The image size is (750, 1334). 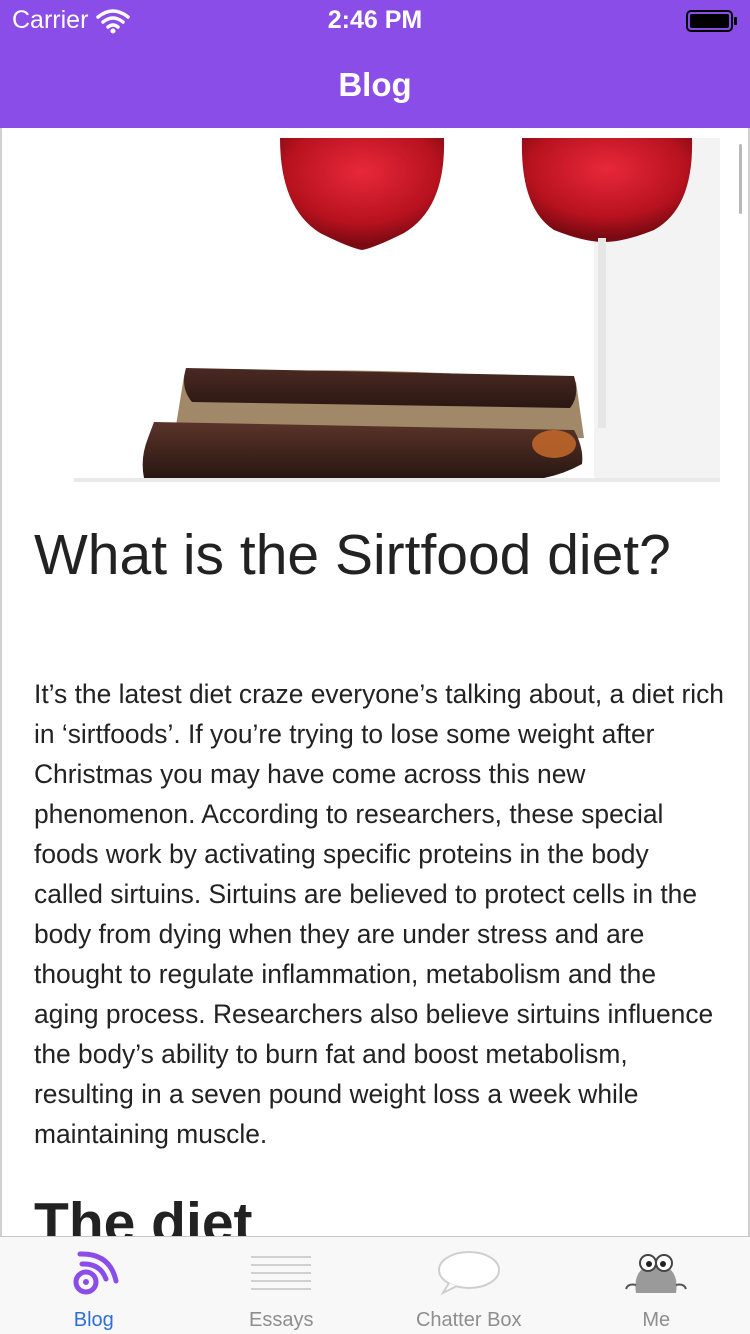 I want to click on document-lines-icon, so click(x=281, y=1273).